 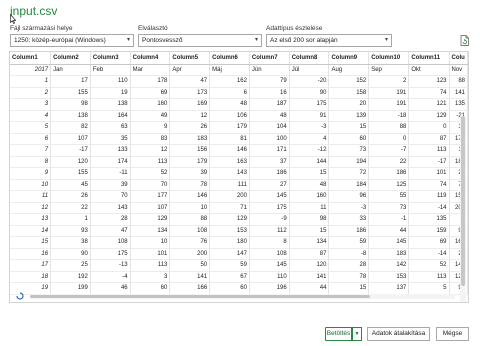 I want to click on table-cell: 164, so click(x=110, y=116).